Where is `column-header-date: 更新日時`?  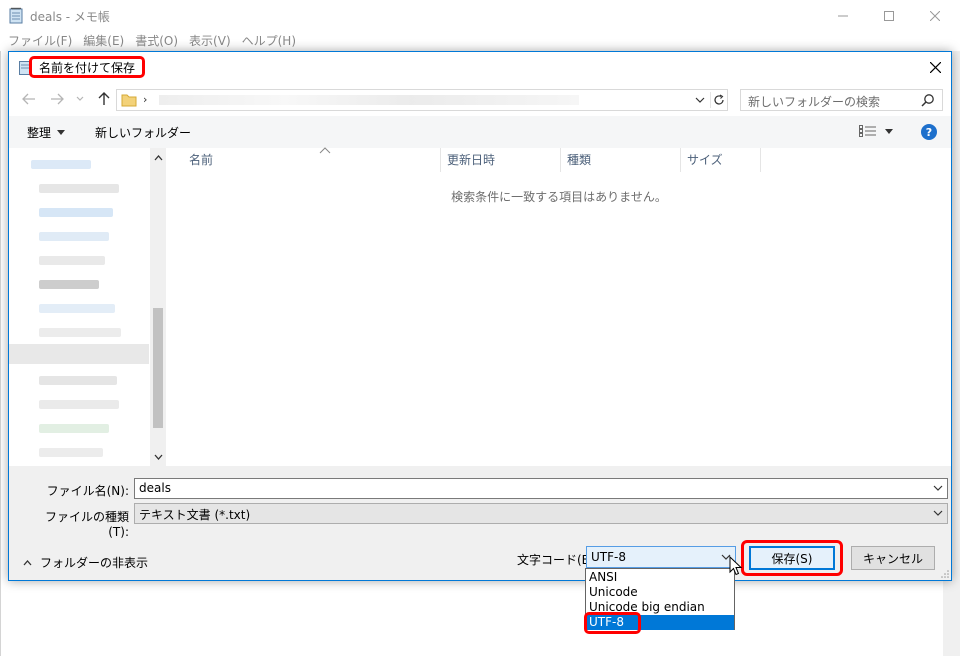
column-header-date: 更新日時 is located at coordinates (501, 160).